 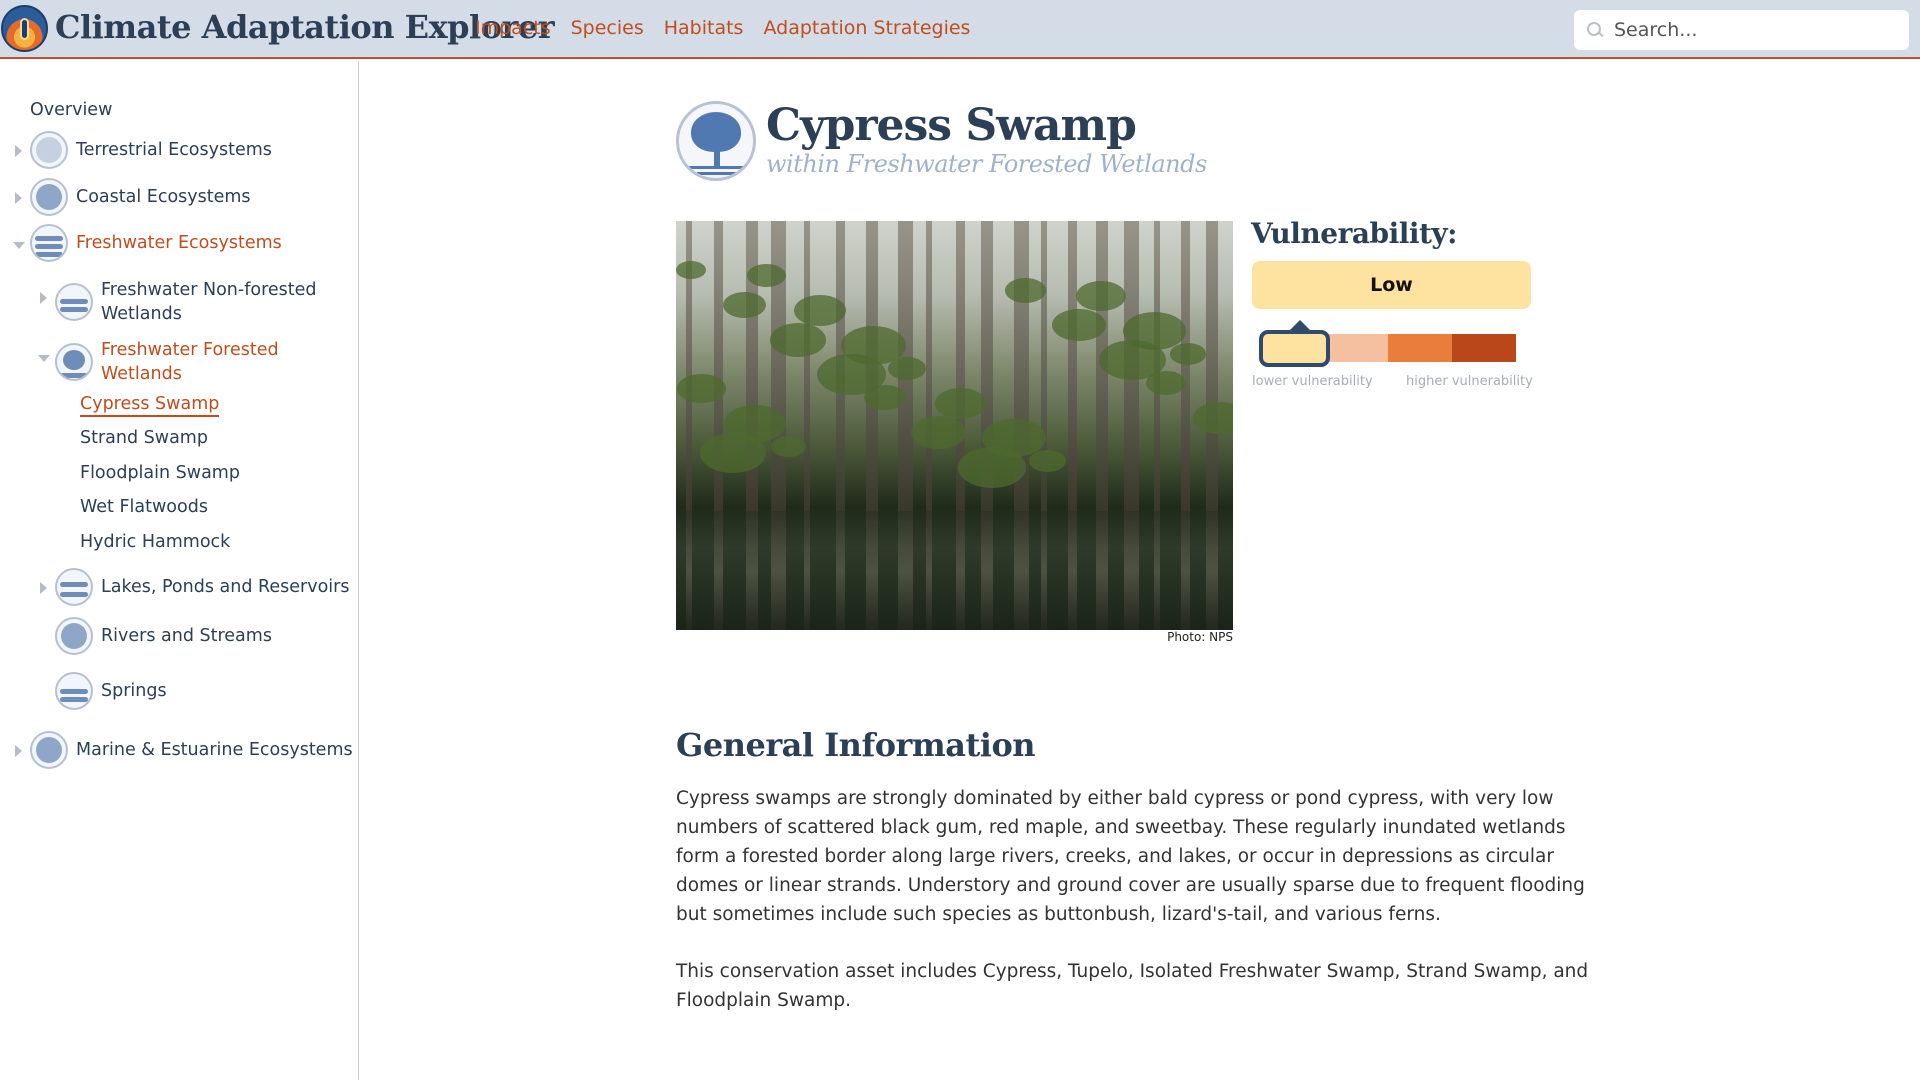 I want to click on sidebar-item-non-forested-wetlands: Freshwater Non-forested Wetlands, so click(x=200, y=302).